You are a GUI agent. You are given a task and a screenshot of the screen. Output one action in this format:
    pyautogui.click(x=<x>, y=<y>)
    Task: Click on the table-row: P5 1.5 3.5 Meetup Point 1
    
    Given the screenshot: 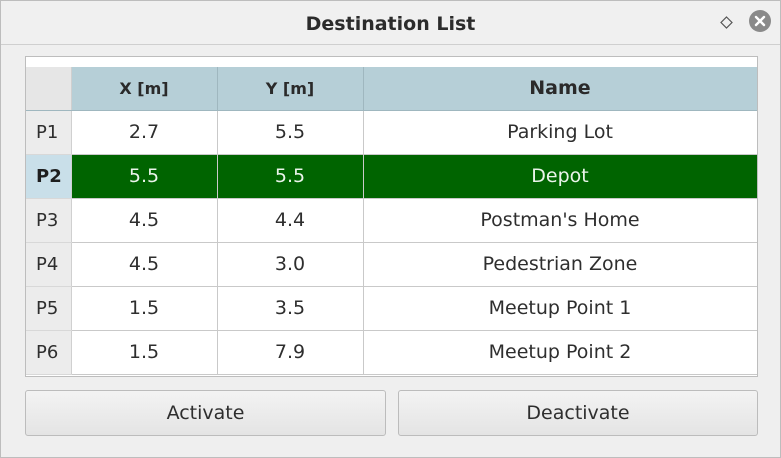 What is the action you would take?
    pyautogui.click(x=391, y=308)
    